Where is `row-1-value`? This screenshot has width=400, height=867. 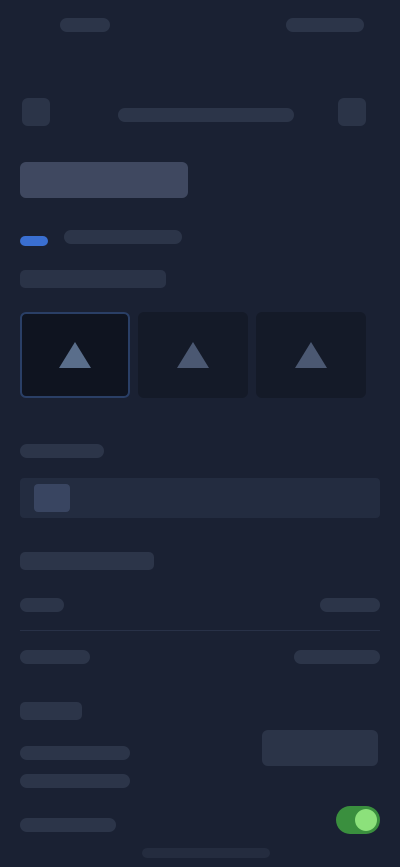 row-1-value is located at coordinates (350, 605).